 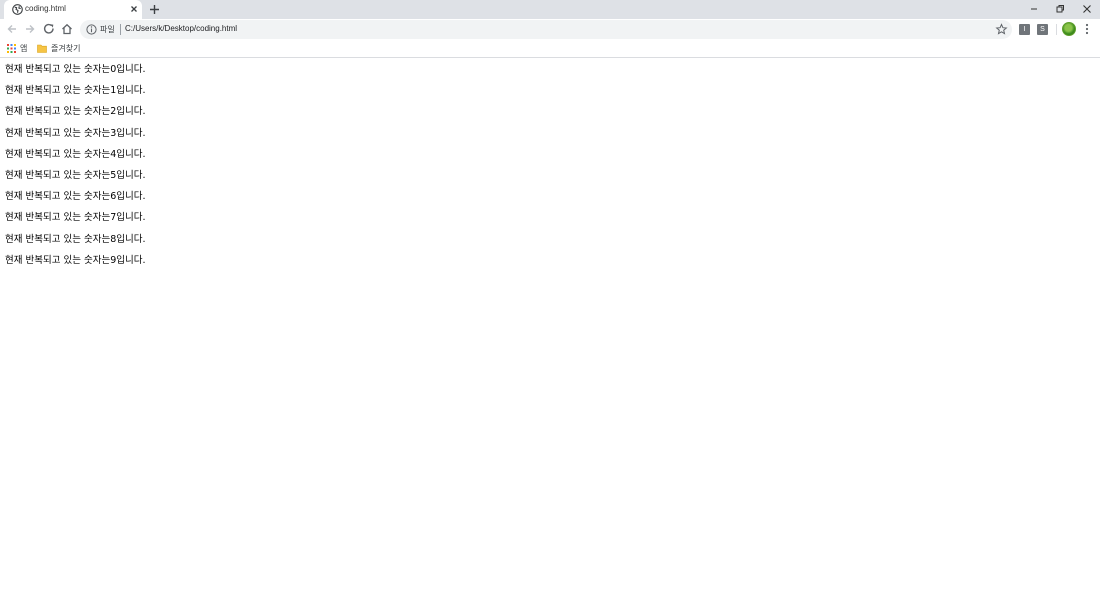 What do you see at coordinates (24, 48) in the screenshot?
I see `bookmark-apps-label: 앱` at bounding box center [24, 48].